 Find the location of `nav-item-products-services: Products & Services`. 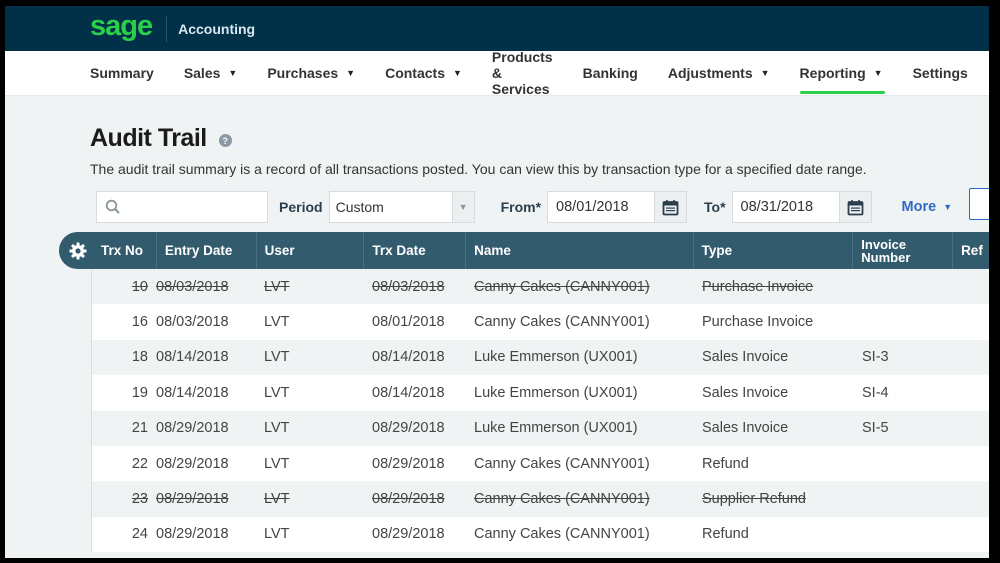

nav-item-products-services: Products & Services is located at coordinates (522, 73).